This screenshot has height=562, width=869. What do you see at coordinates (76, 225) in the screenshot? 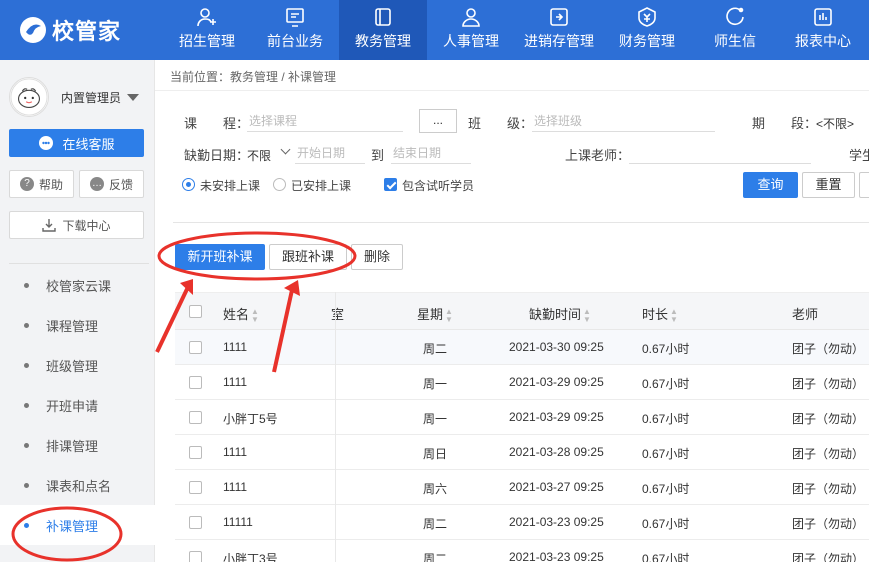
I see `download-center-button: 下载中心` at bounding box center [76, 225].